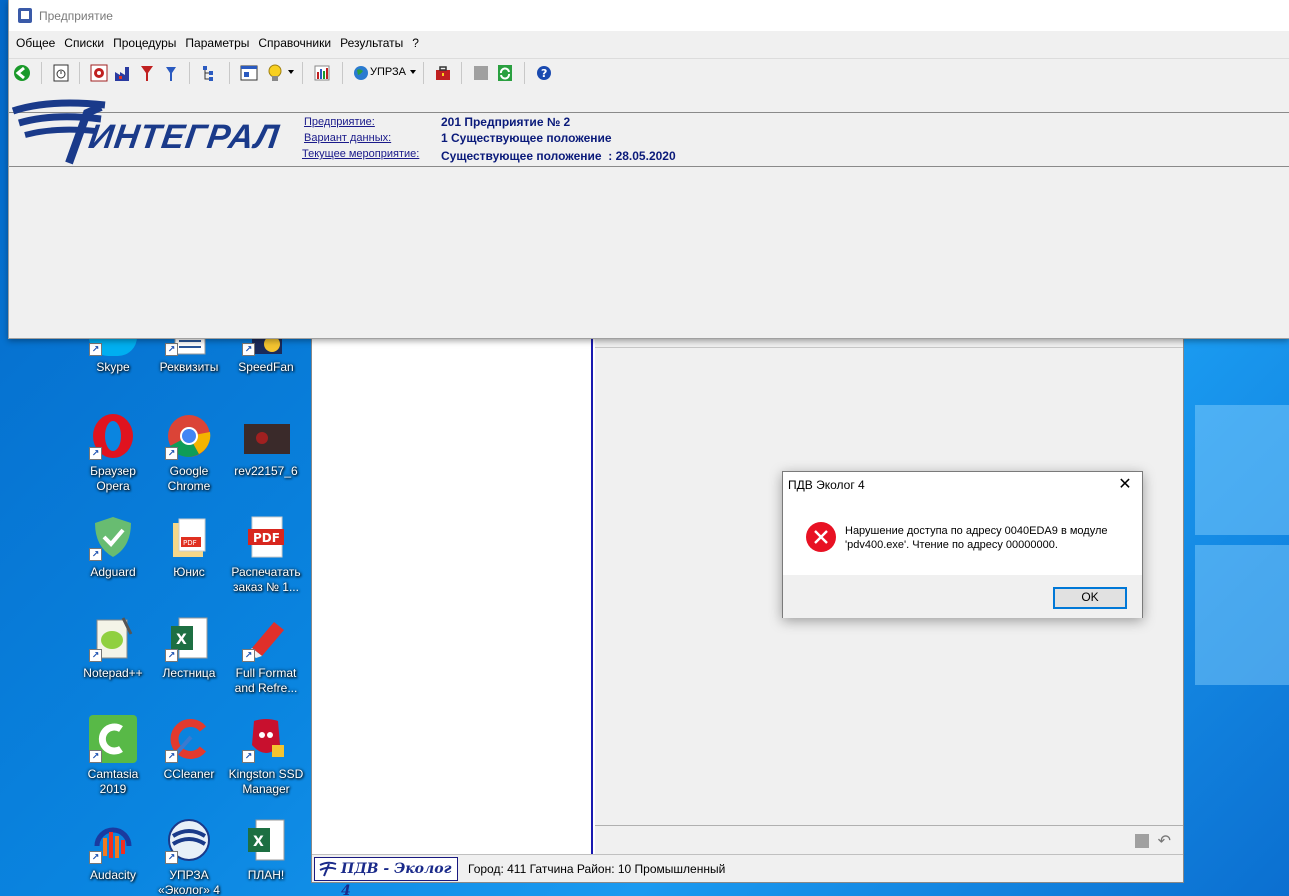  What do you see at coordinates (339, 122) in the screenshot?
I see `enterprise-label: Предприятие:` at bounding box center [339, 122].